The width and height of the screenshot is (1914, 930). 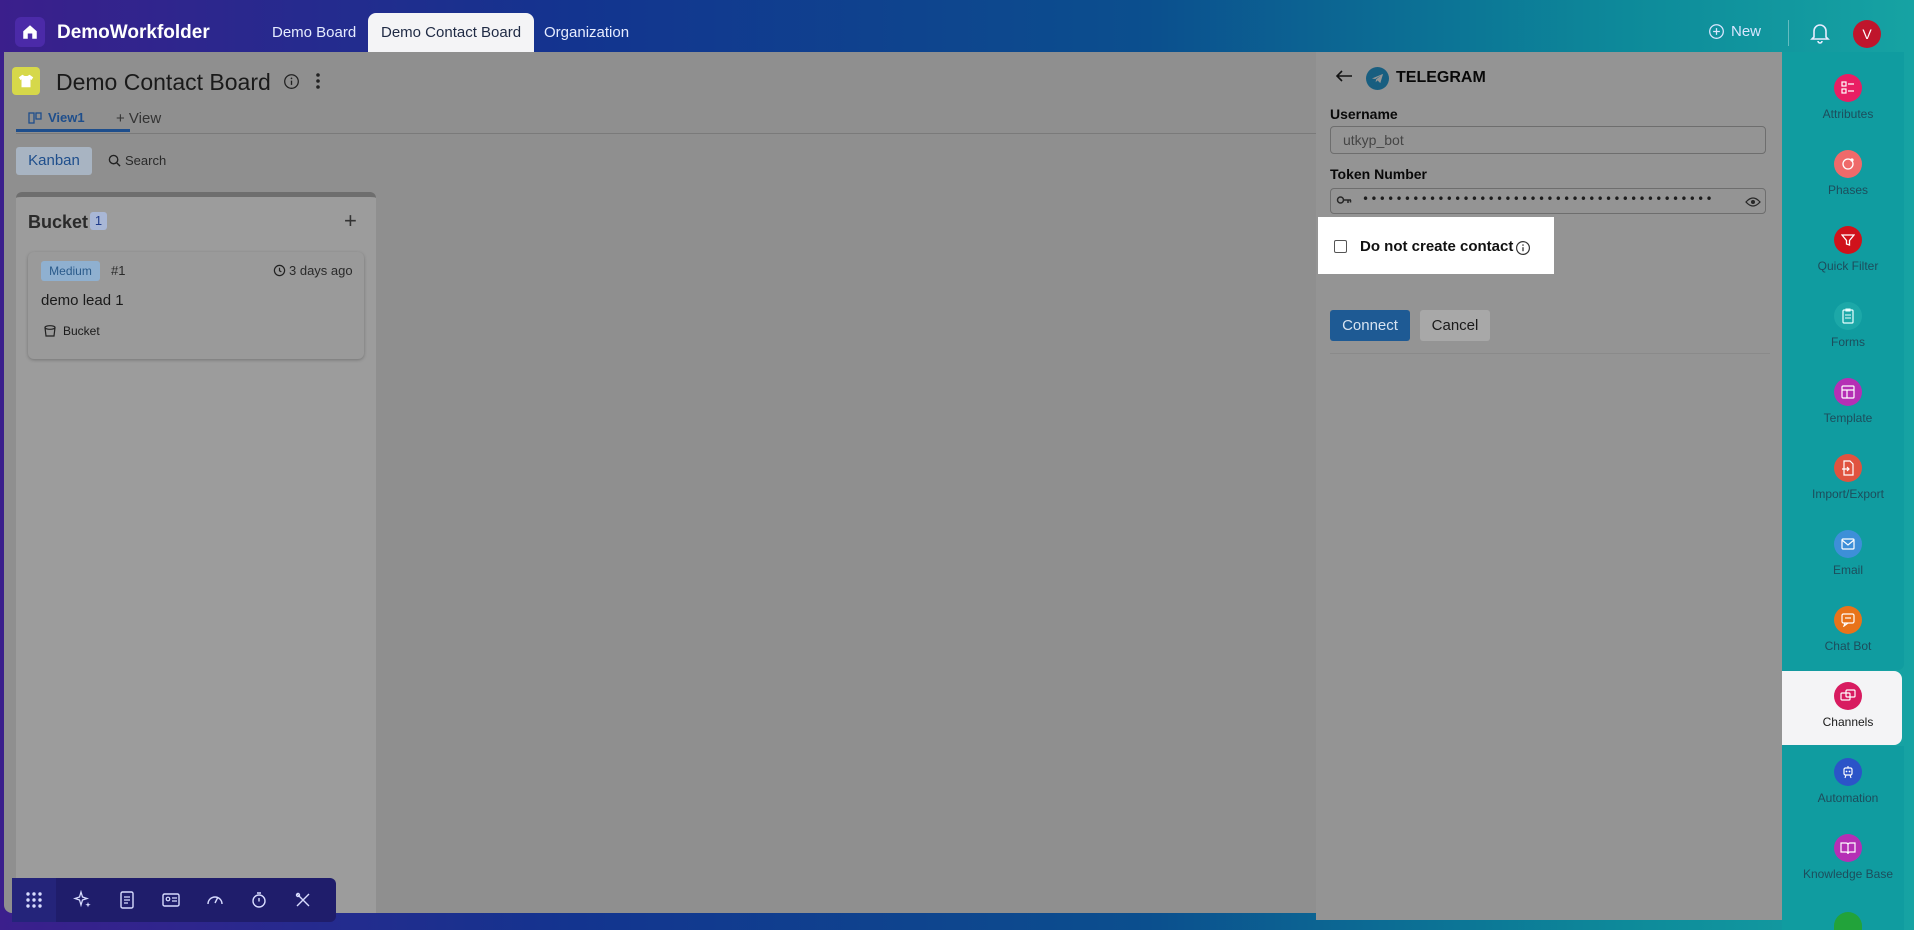 I want to click on sidebar-item-knowledge-base: Knowledge Base, so click(x=1848, y=857).